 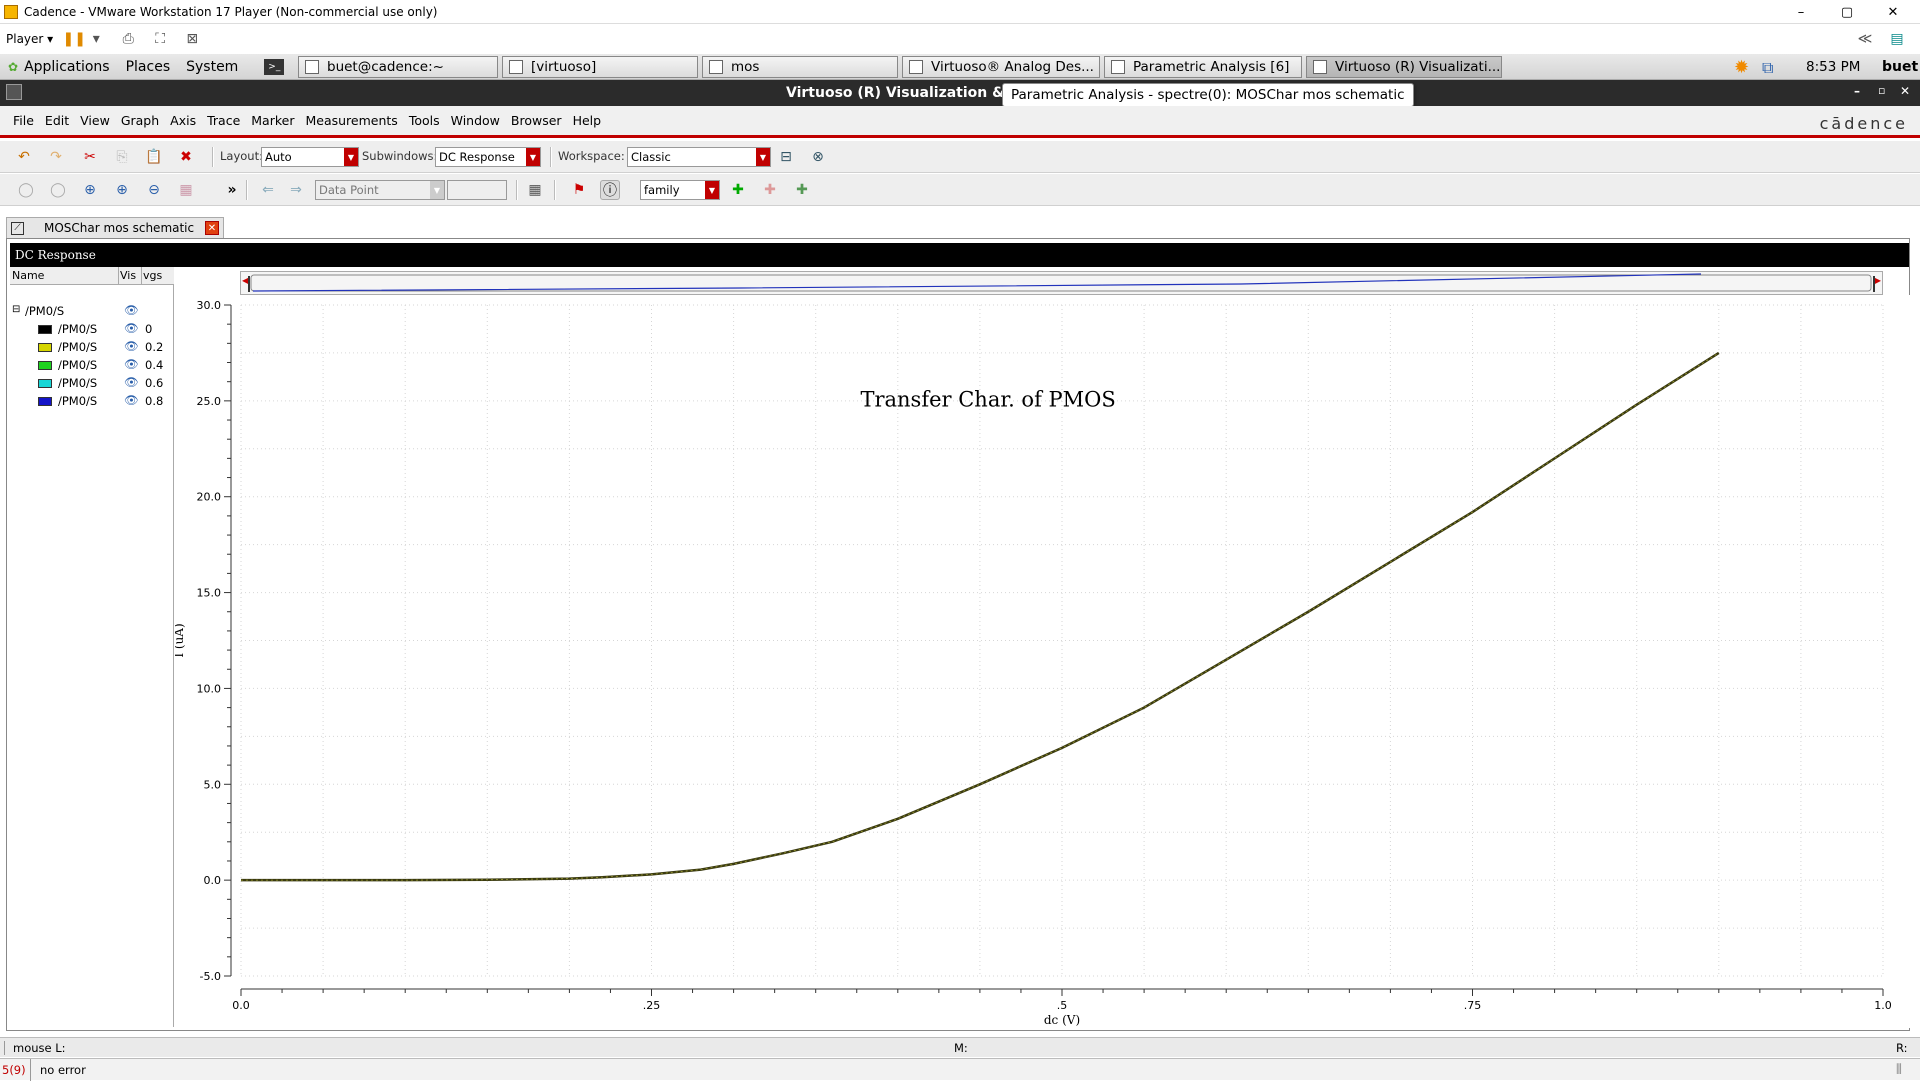 What do you see at coordinates (477, 157) in the screenshot?
I see `subwindows-value: DC Response` at bounding box center [477, 157].